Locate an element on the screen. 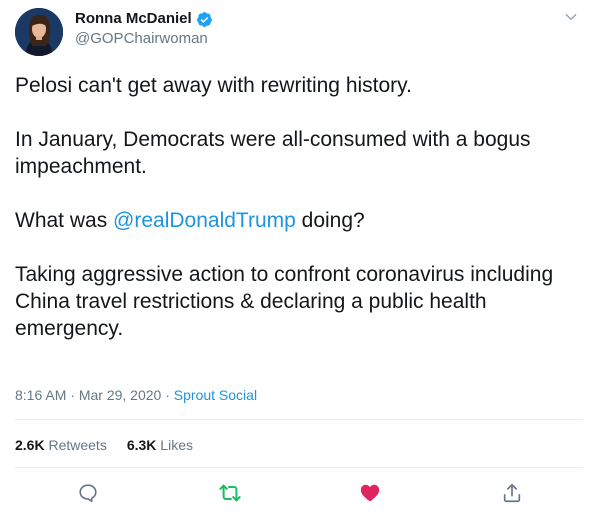 Image resolution: width=598 pixels, height=518 pixels. display-name: Ronna McDaniel is located at coordinates (133, 19).